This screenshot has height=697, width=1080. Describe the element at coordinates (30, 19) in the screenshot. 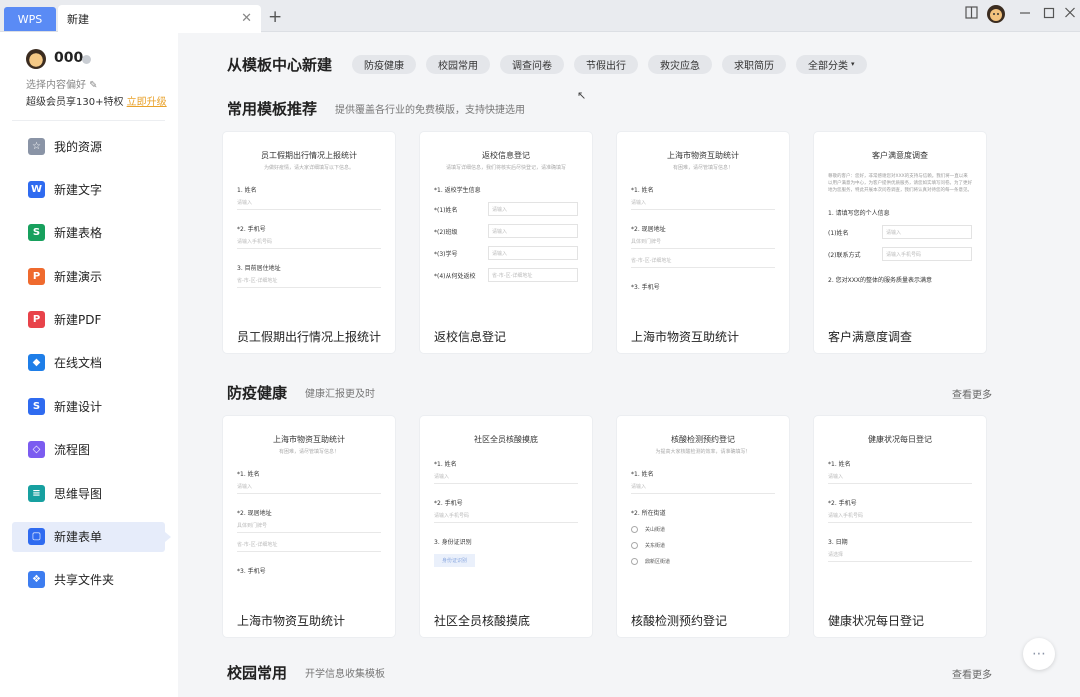

I see `wps-home-tab: WPS` at that location.